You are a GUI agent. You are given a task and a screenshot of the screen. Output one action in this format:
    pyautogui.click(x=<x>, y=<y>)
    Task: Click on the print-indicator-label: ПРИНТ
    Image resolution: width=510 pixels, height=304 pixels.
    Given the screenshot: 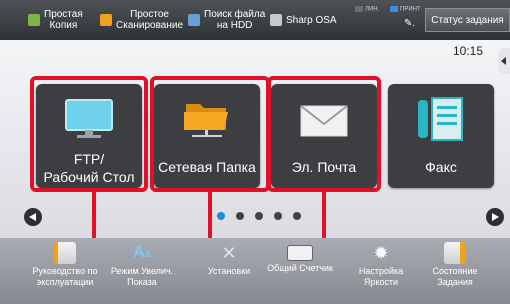 What is the action you would take?
    pyautogui.click(x=410, y=9)
    